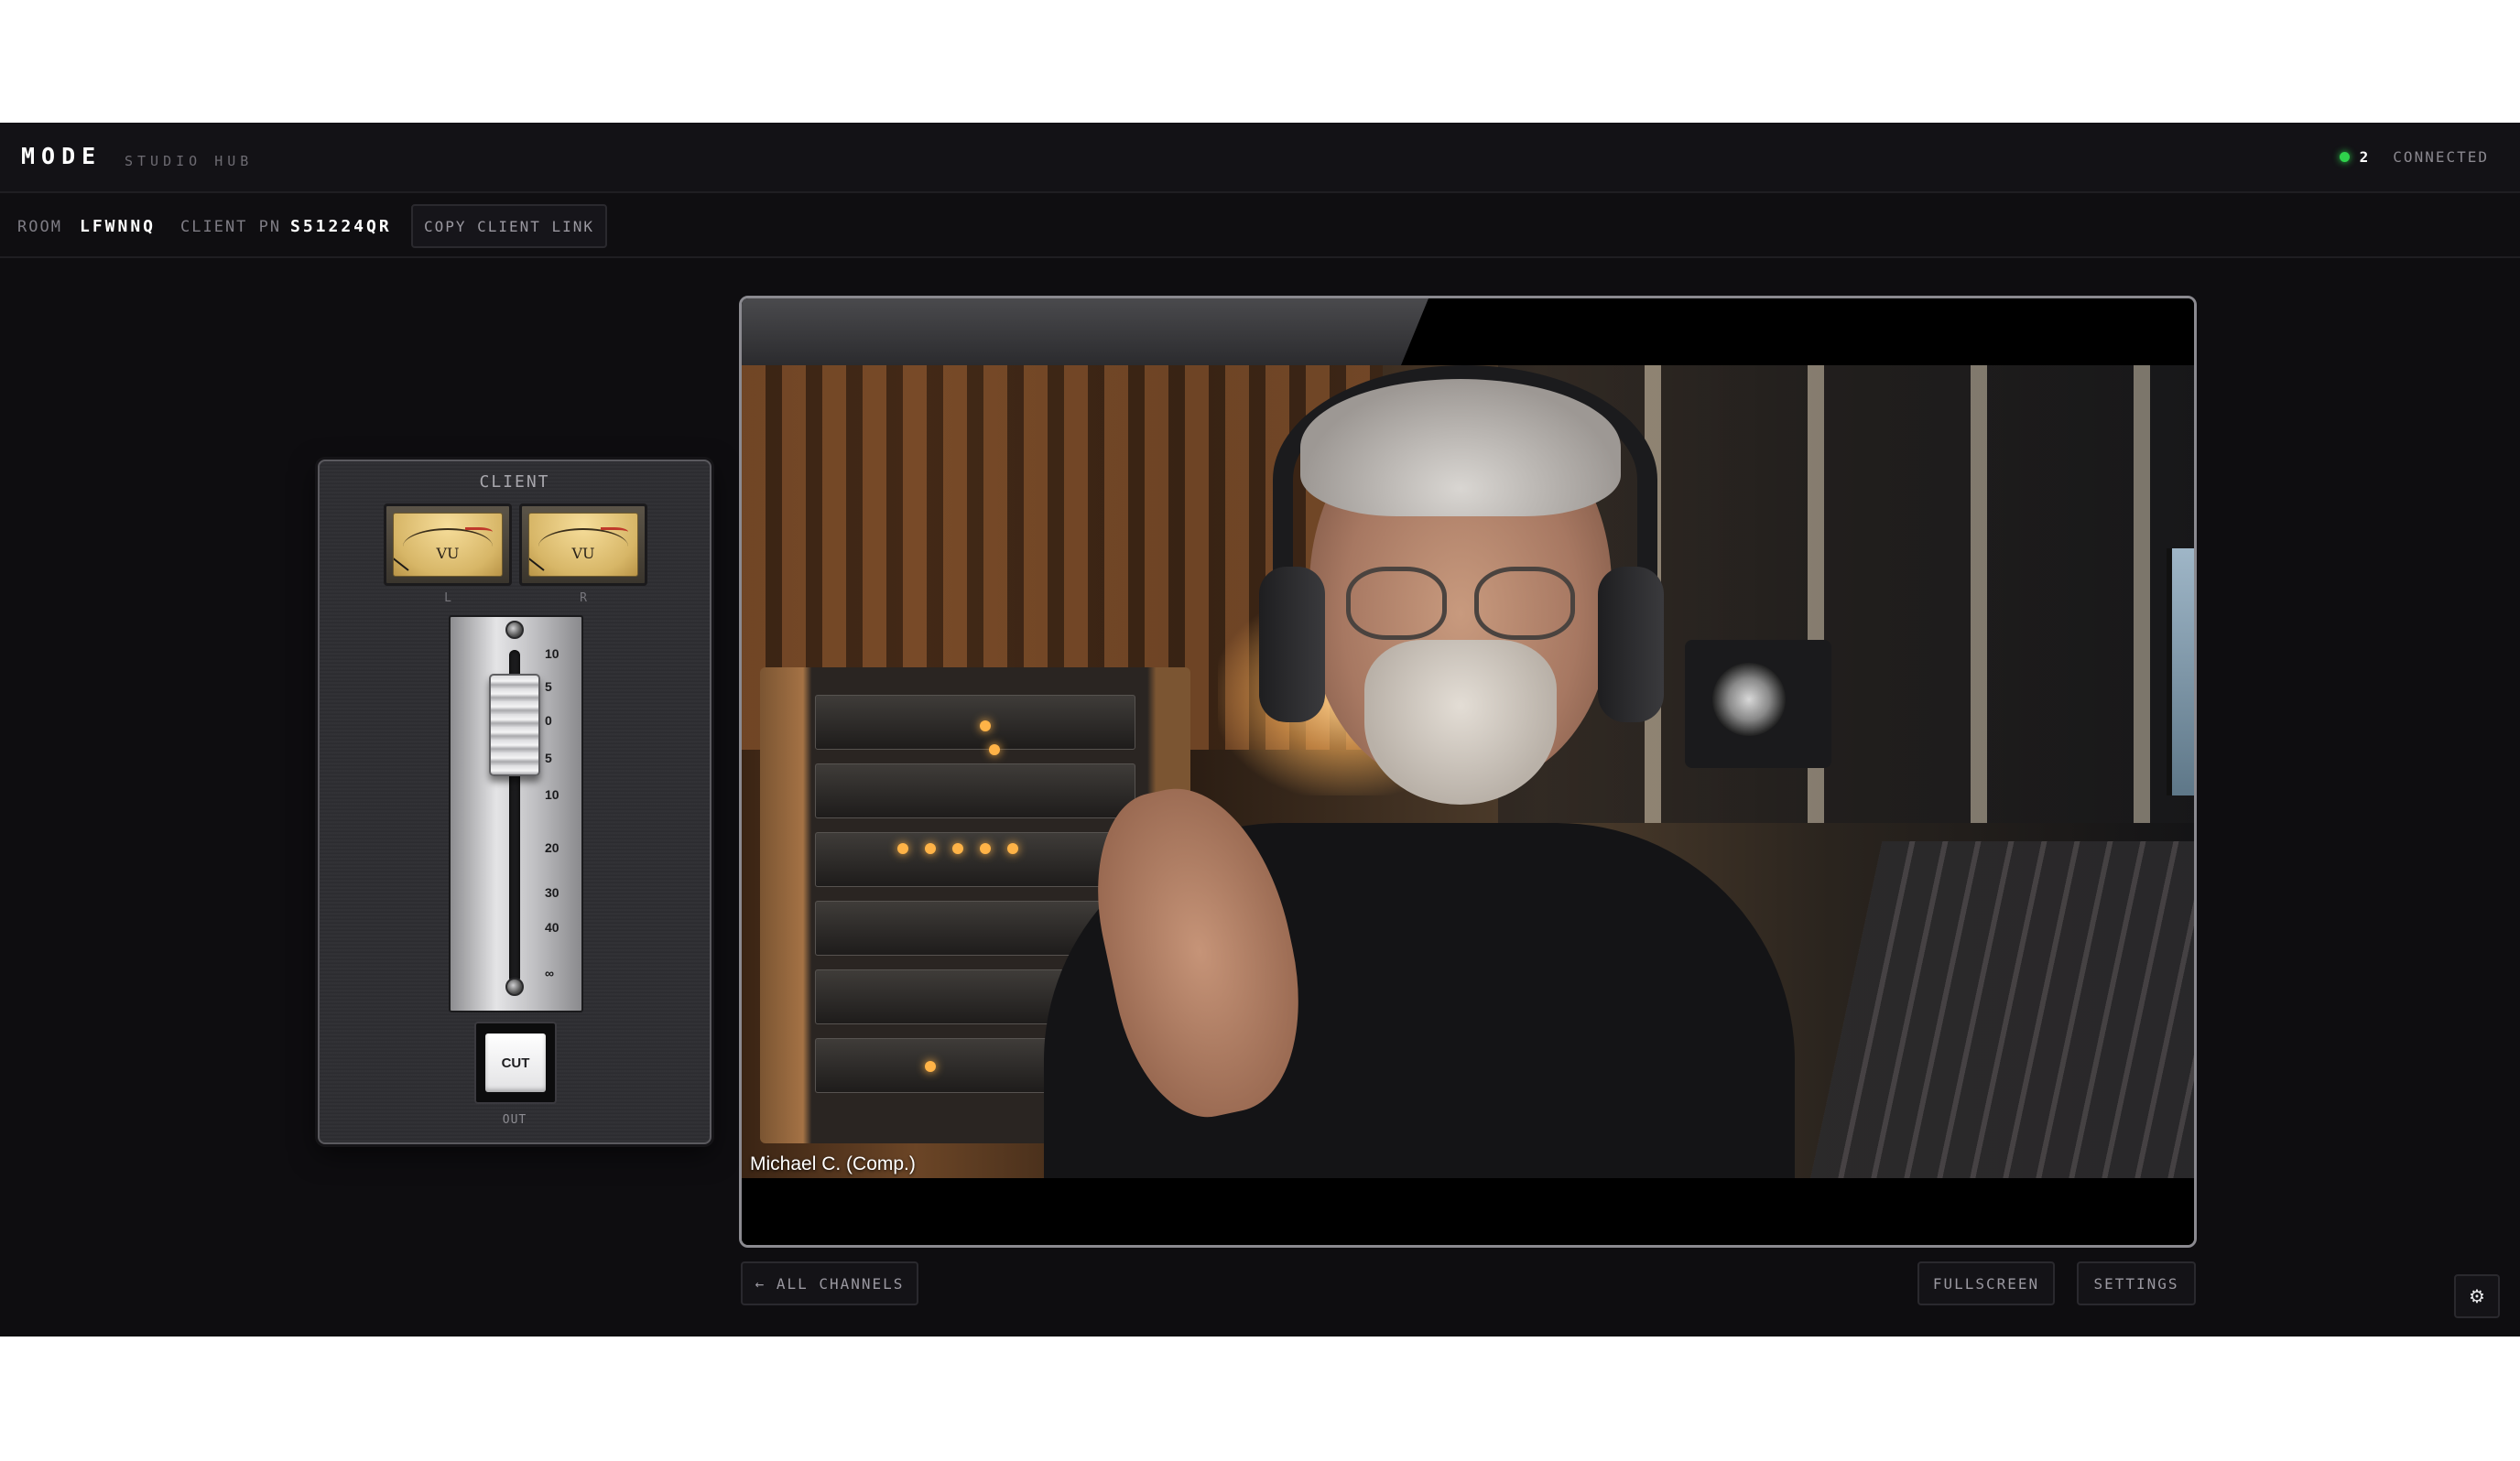  I want to click on out-label: OUT, so click(514, 1120).